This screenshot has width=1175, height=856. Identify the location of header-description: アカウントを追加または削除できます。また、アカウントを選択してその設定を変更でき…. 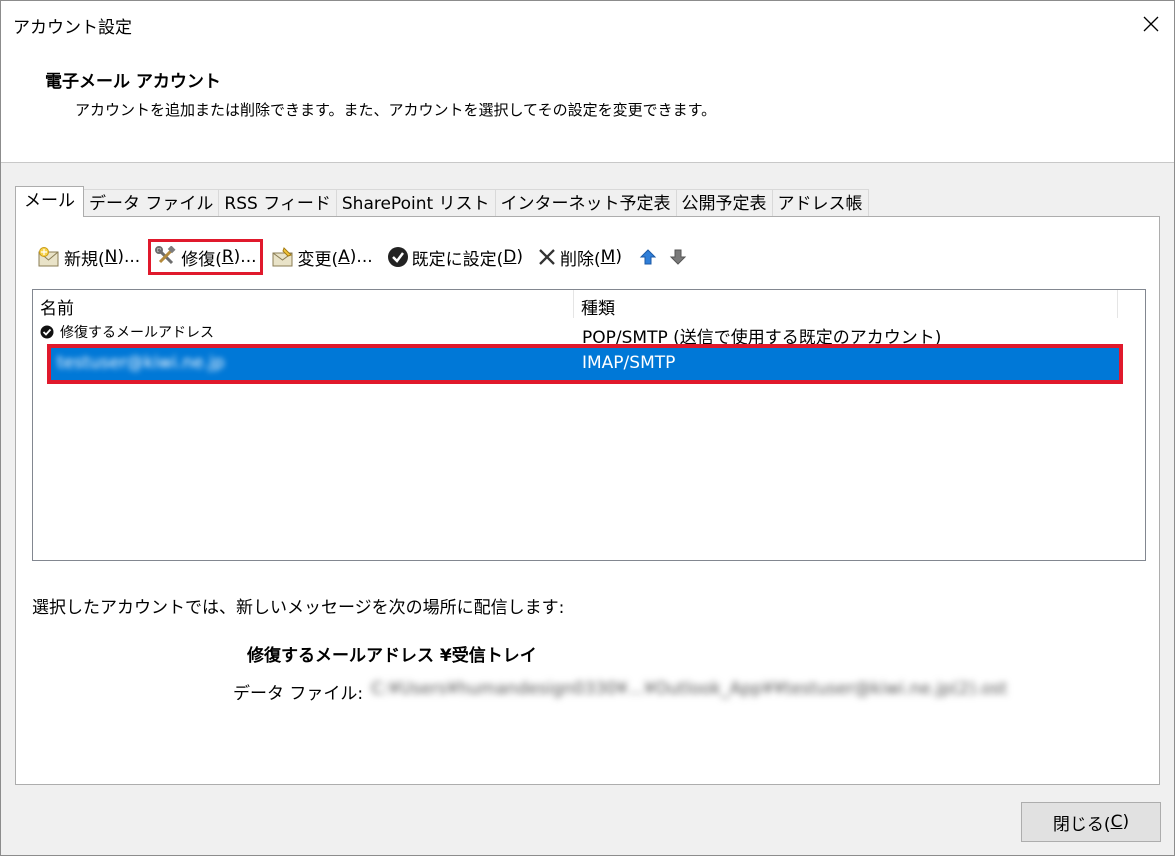
(396, 110).